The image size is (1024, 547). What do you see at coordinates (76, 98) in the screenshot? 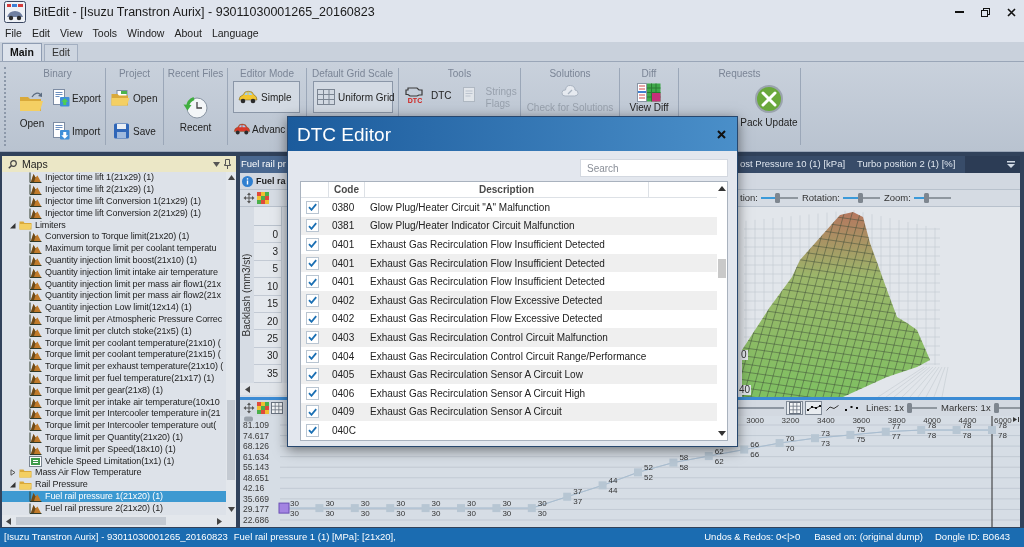
I see `ribbon-button: Export` at bounding box center [76, 98].